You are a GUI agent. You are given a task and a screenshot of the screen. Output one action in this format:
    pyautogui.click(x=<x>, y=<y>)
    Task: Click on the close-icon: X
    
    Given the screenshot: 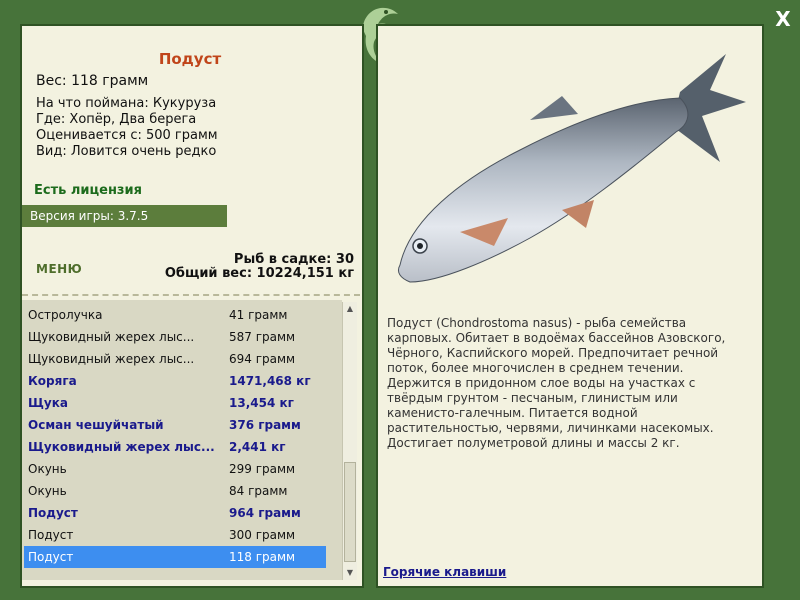 What is the action you would take?
    pyautogui.click(x=783, y=19)
    